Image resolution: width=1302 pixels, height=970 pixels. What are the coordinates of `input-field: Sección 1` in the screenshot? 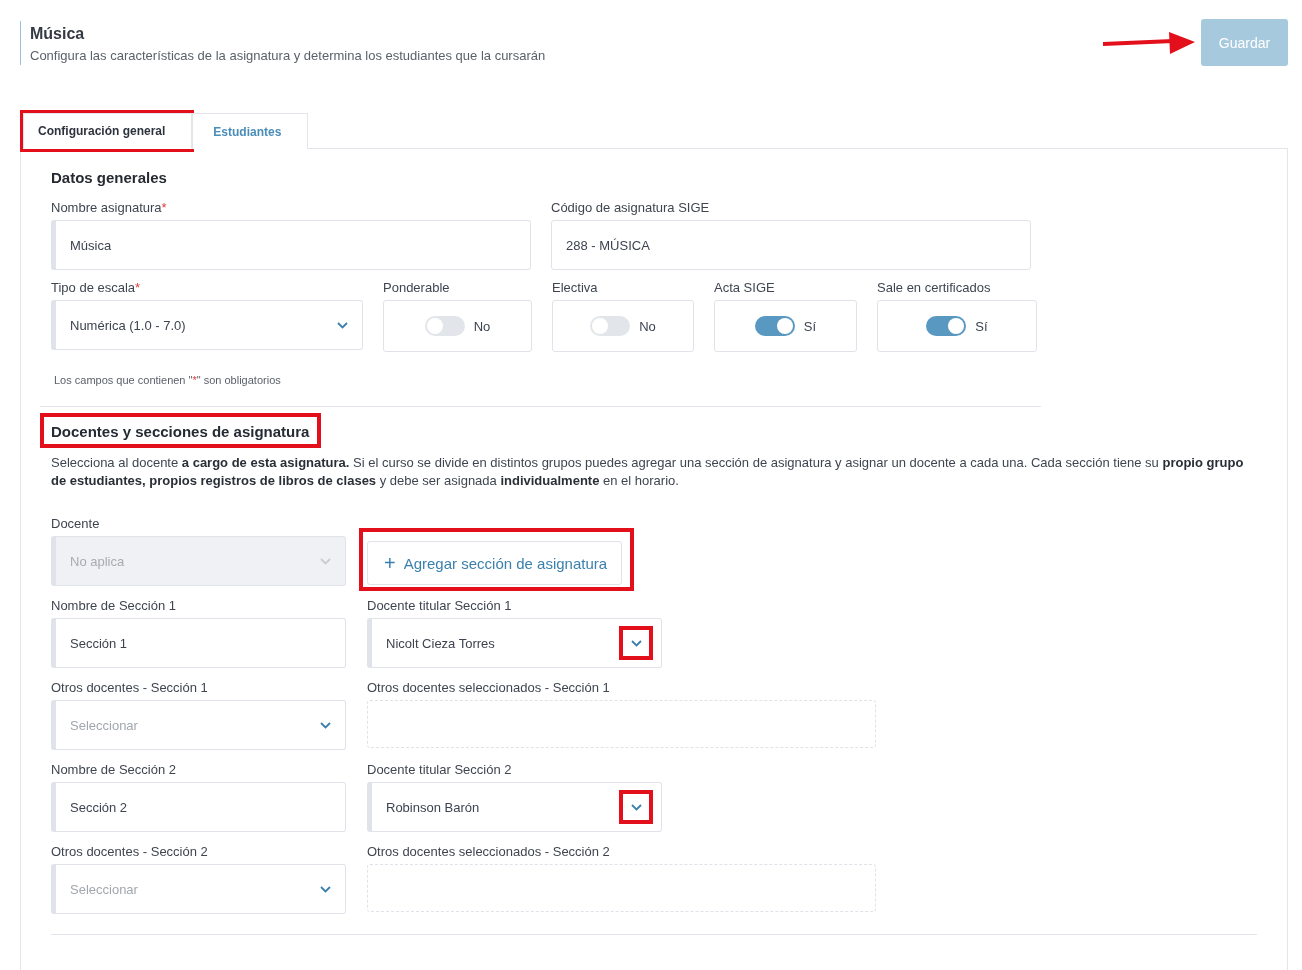 It's located at (198, 643).